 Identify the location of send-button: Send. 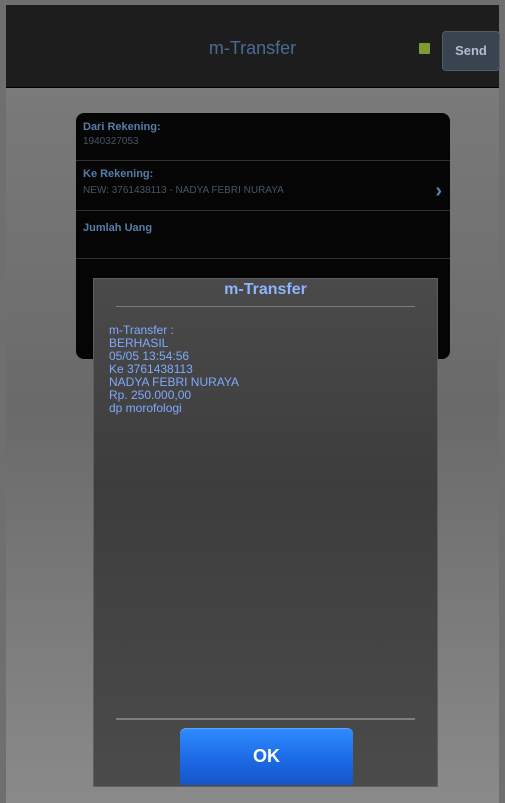
(471, 51).